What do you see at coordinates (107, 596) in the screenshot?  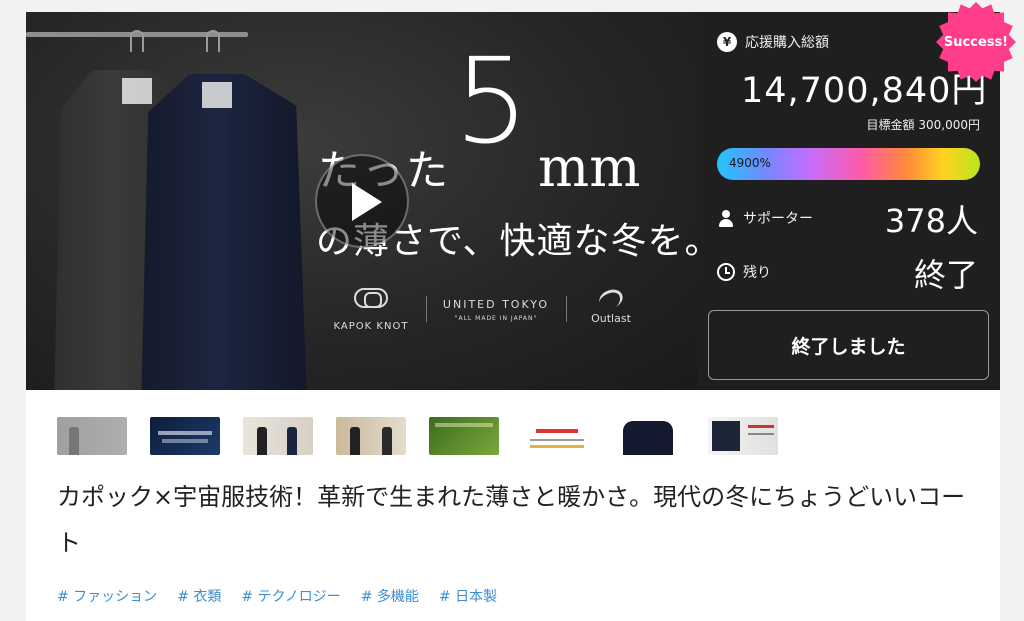 I see `tag-fashion: # ファッション` at bounding box center [107, 596].